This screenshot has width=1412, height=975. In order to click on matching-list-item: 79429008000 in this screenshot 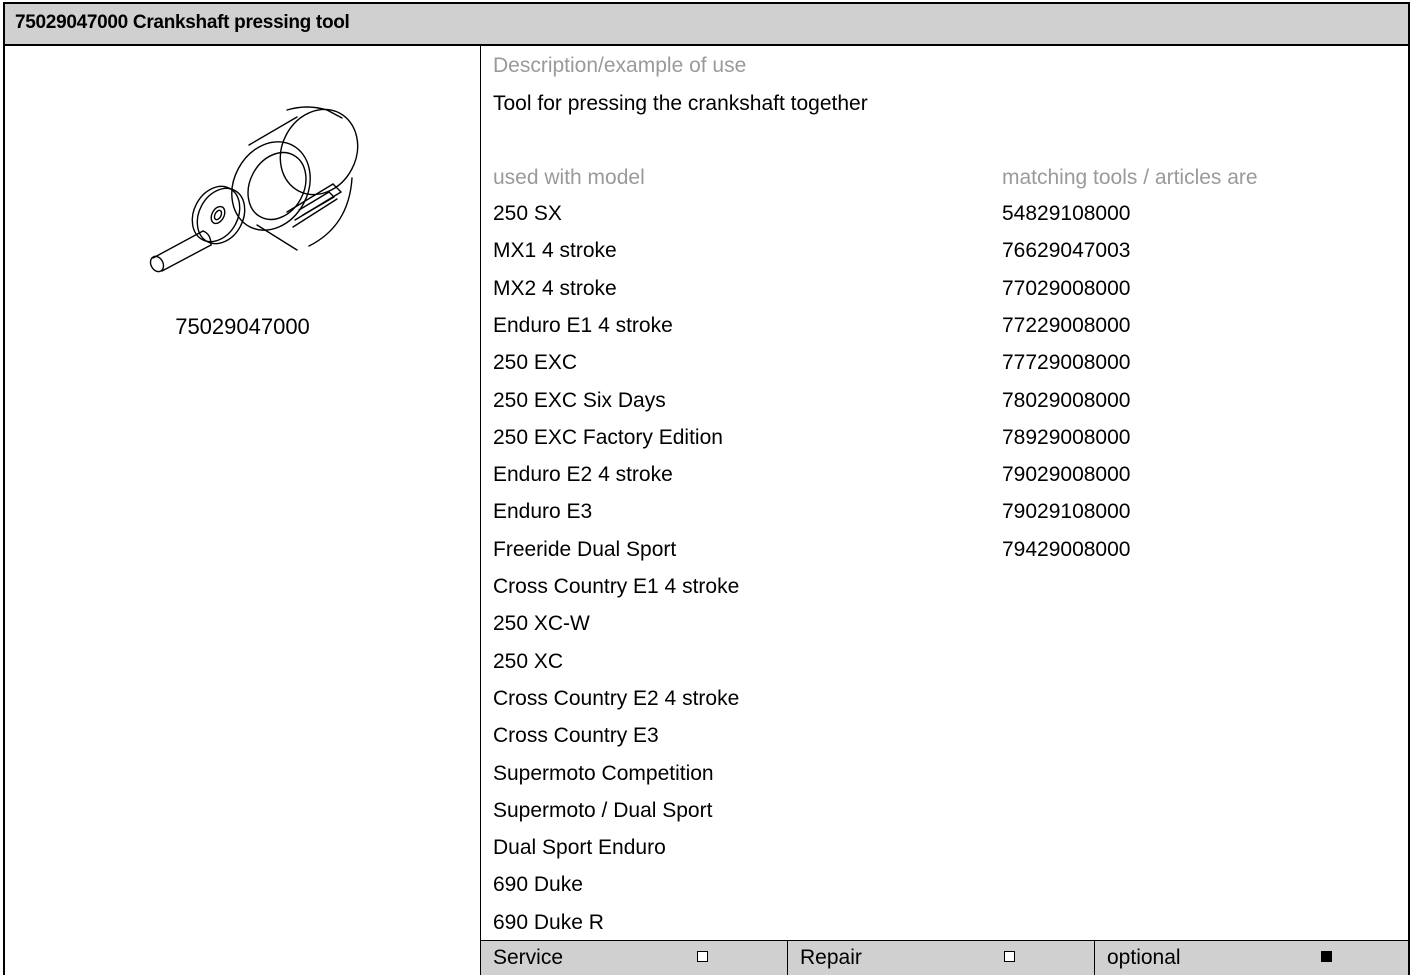, I will do `click(1066, 549)`.